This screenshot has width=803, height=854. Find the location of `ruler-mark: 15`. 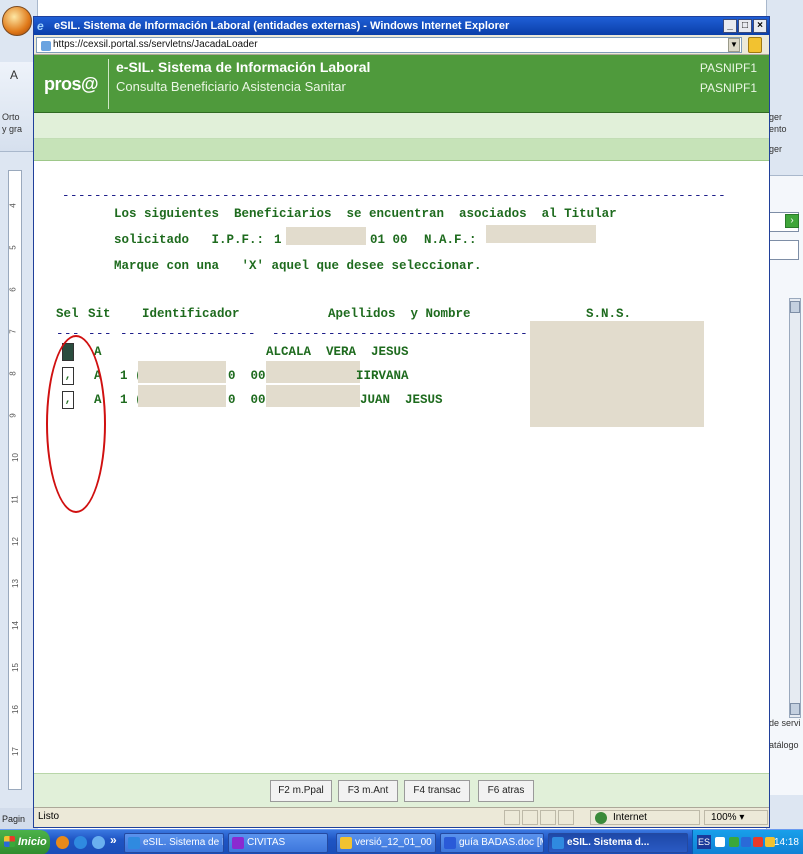

ruler-mark: 15 is located at coordinates (15, 667).